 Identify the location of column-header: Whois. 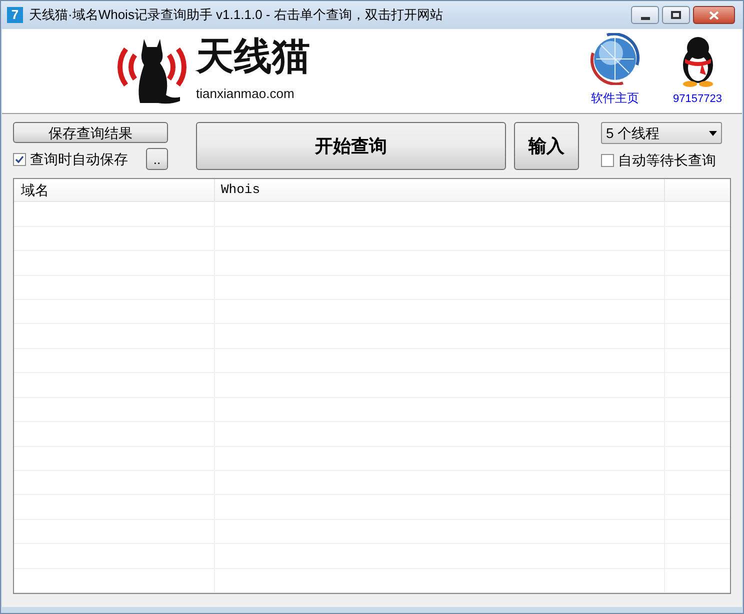
(440, 190).